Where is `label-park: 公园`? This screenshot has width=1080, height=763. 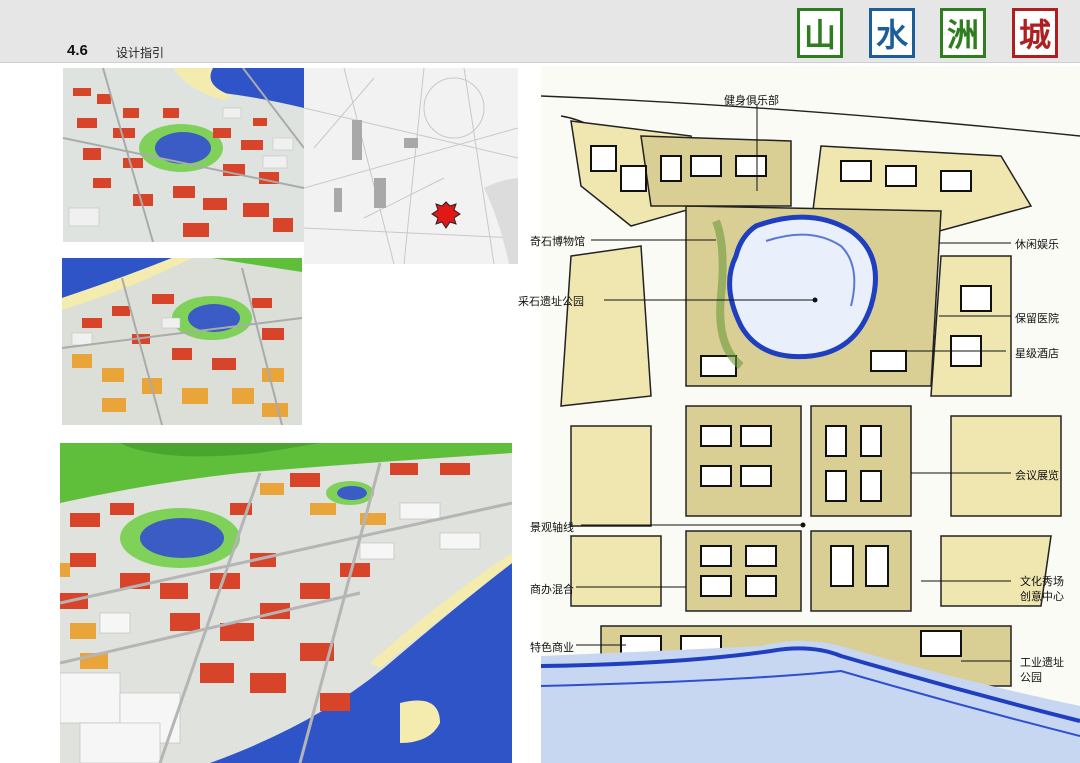 label-park: 公园 is located at coordinates (1031, 677).